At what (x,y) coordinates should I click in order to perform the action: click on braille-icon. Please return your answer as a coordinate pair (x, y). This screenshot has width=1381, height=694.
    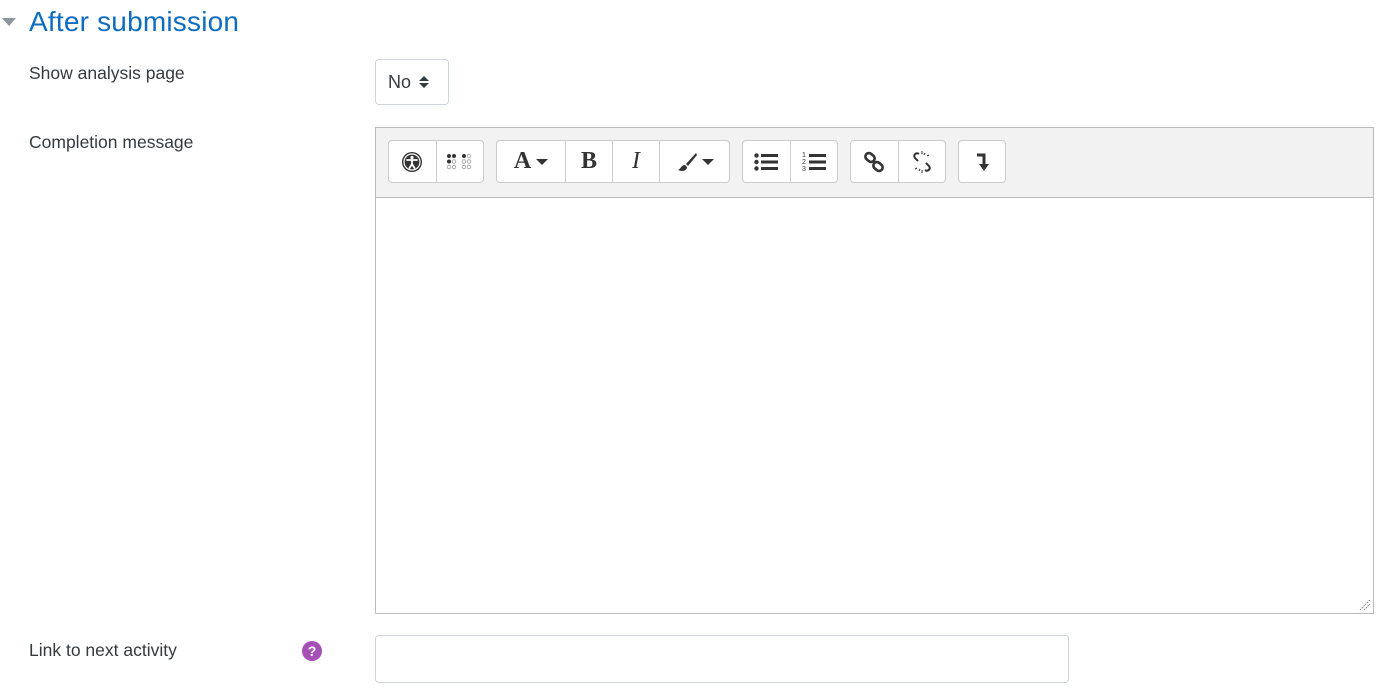
    Looking at the image, I should click on (458, 161).